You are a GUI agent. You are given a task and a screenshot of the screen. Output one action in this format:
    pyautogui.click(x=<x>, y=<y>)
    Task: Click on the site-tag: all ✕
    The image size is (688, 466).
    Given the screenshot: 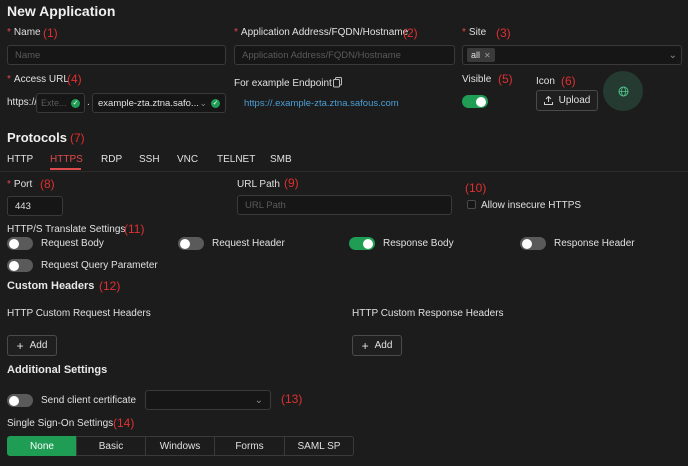 What is the action you would take?
    pyautogui.click(x=481, y=55)
    